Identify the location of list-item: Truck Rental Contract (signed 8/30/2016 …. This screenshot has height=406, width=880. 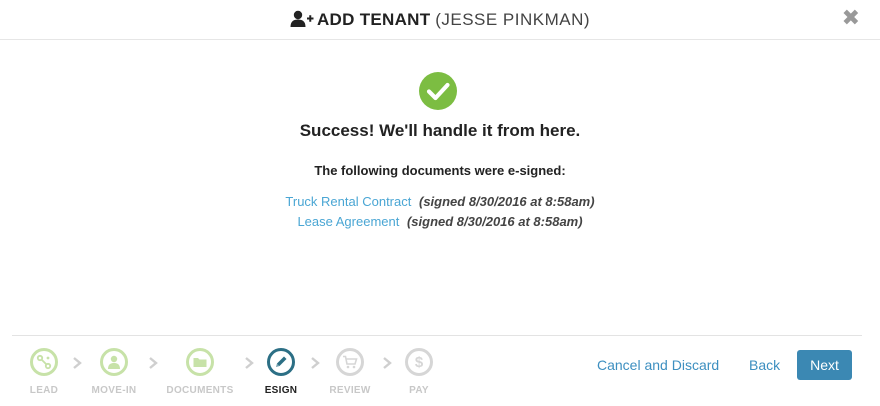
(440, 202).